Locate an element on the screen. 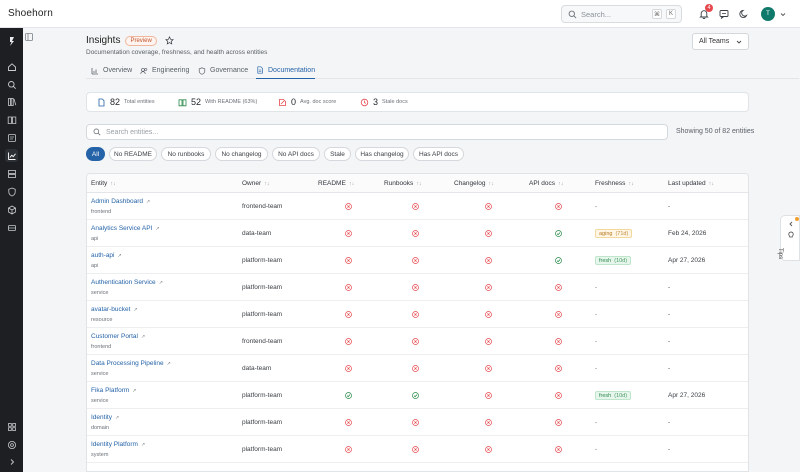 The image size is (800, 472). entity-name: Admin Dashboard is located at coordinates (117, 201).